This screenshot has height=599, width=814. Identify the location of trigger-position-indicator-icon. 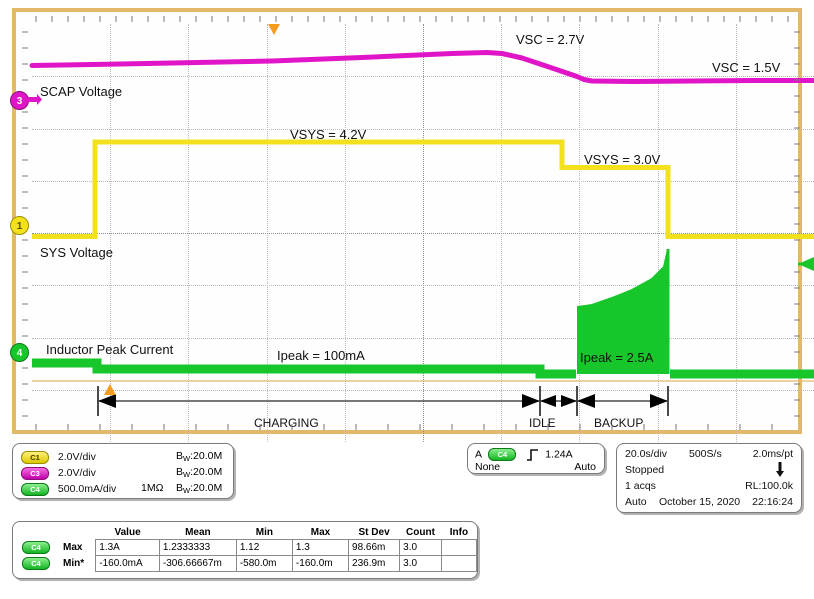
(780, 469).